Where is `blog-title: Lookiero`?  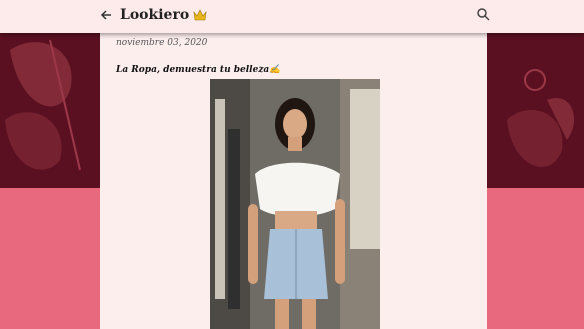 blog-title: Lookiero is located at coordinates (163, 15).